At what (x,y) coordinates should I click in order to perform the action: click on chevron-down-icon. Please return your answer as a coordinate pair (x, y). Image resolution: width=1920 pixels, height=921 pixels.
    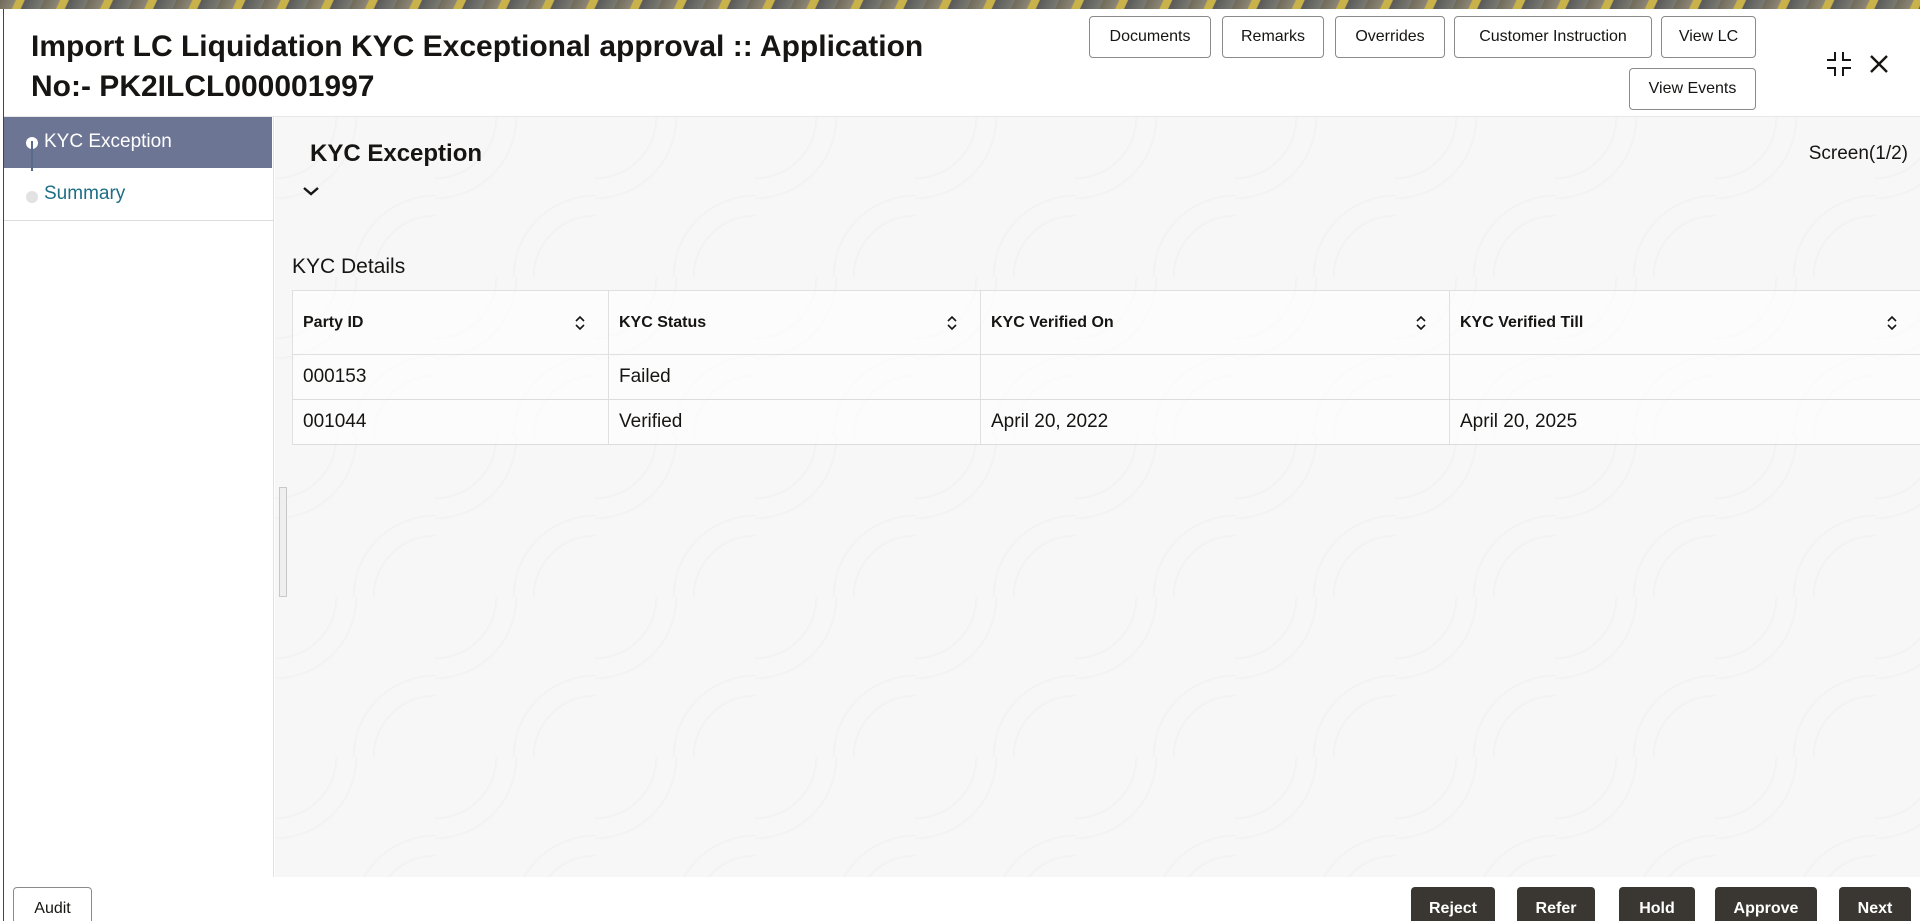
    Looking at the image, I should click on (311, 191).